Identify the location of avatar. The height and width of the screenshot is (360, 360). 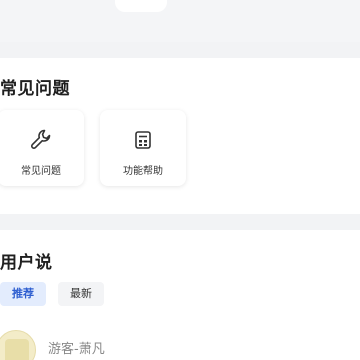
(18, 345).